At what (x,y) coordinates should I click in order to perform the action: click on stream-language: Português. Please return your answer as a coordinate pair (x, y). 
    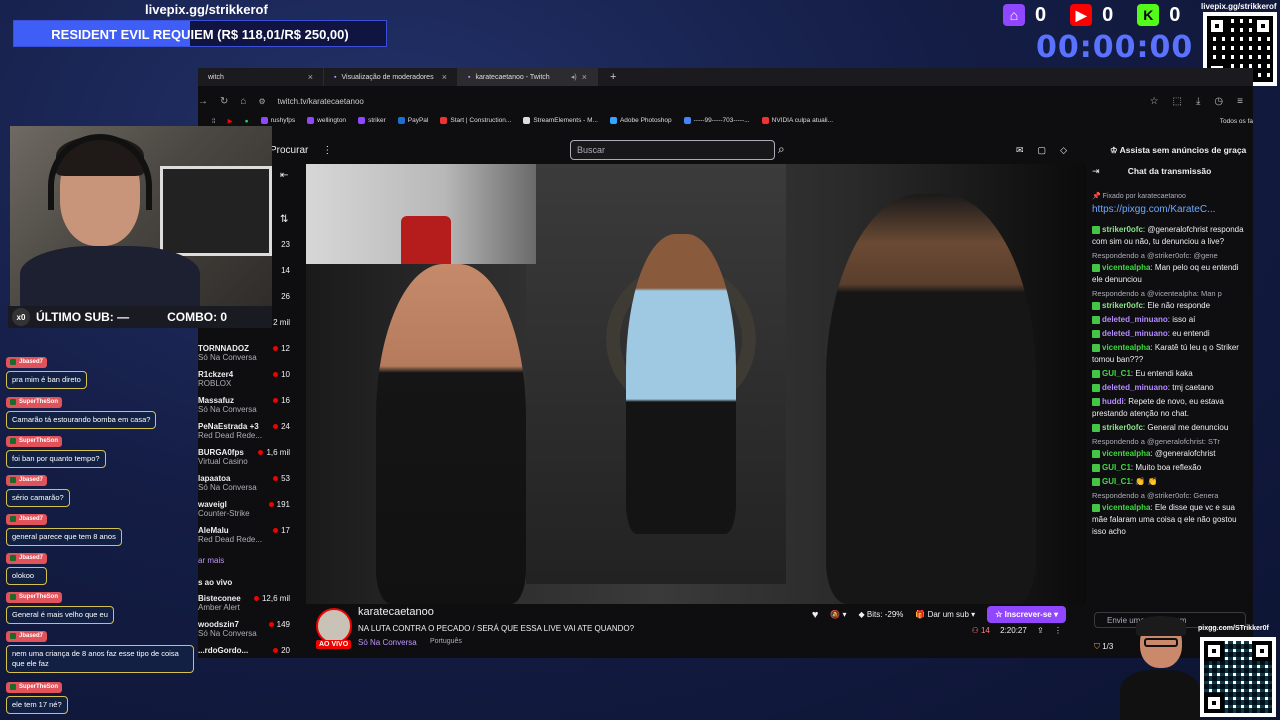
    Looking at the image, I should click on (446, 641).